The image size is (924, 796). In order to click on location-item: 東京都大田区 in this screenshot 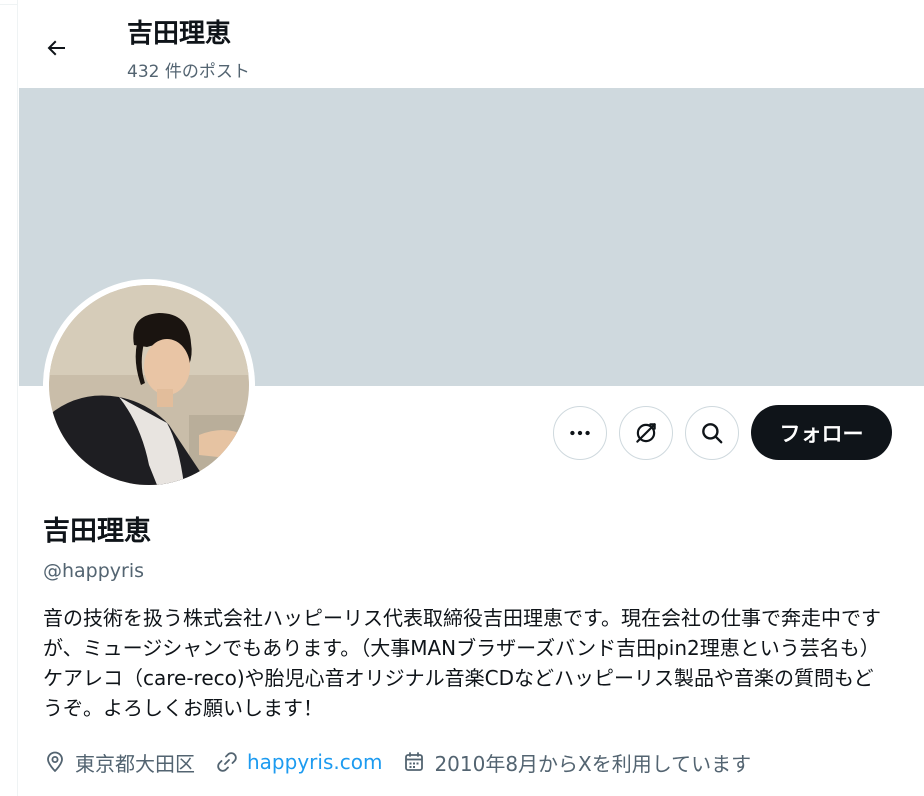, I will do `click(119, 762)`.